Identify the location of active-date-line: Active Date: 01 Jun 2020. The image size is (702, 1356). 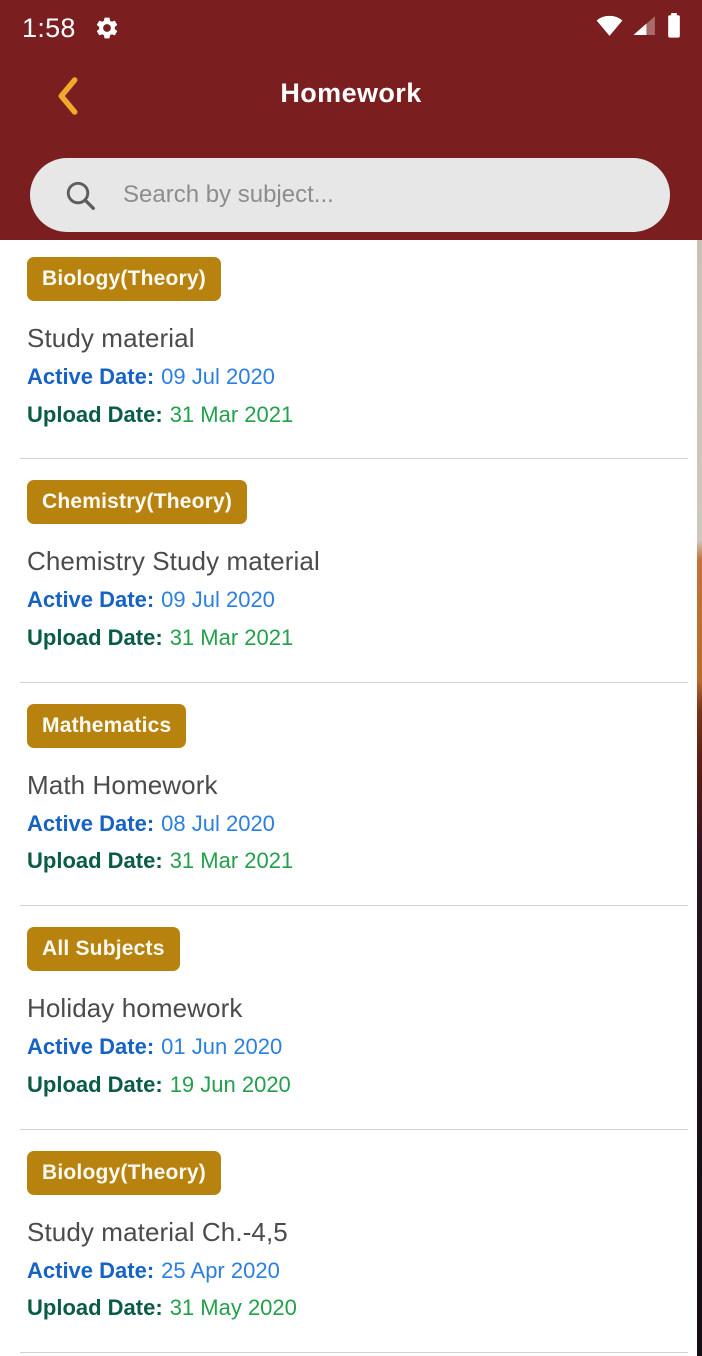
(364, 1047).